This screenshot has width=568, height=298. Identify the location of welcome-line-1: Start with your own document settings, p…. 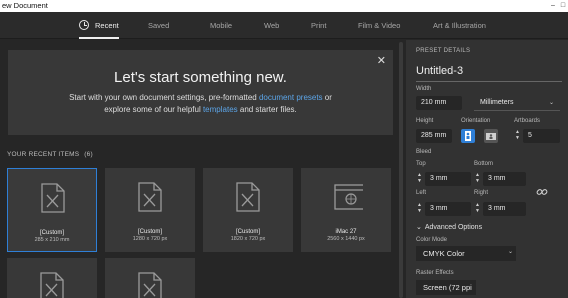
(200, 97).